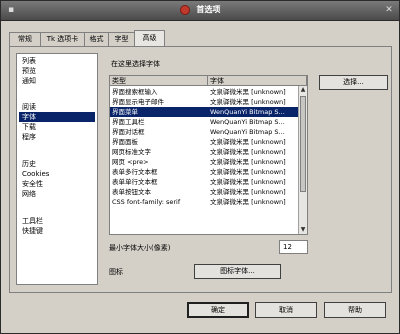 The width and height of the screenshot is (400, 334). I want to click on type-cell: 界面面板, so click(125, 142).